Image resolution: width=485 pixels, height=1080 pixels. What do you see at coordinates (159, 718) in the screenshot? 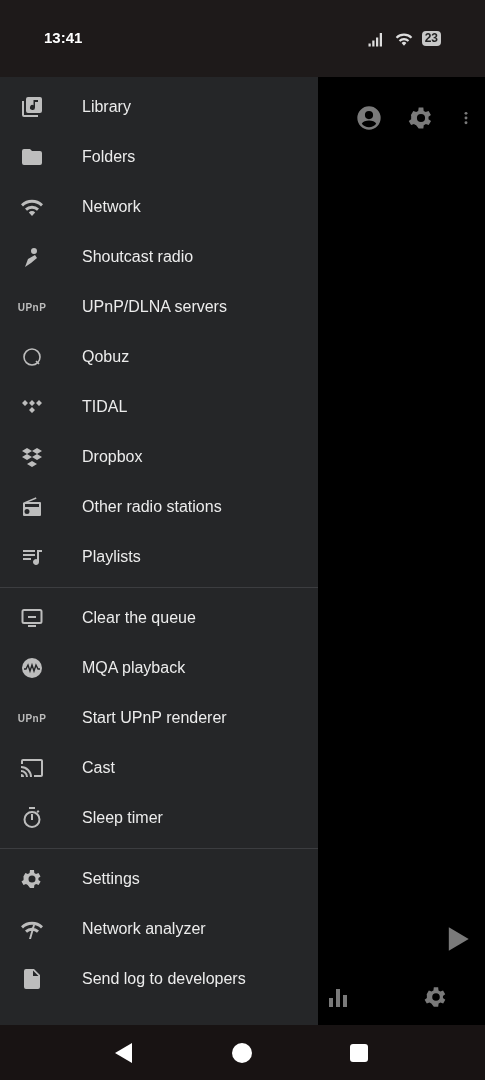
I see `drawer-item: UPnP Start UPnP renderer` at bounding box center [159, 718].